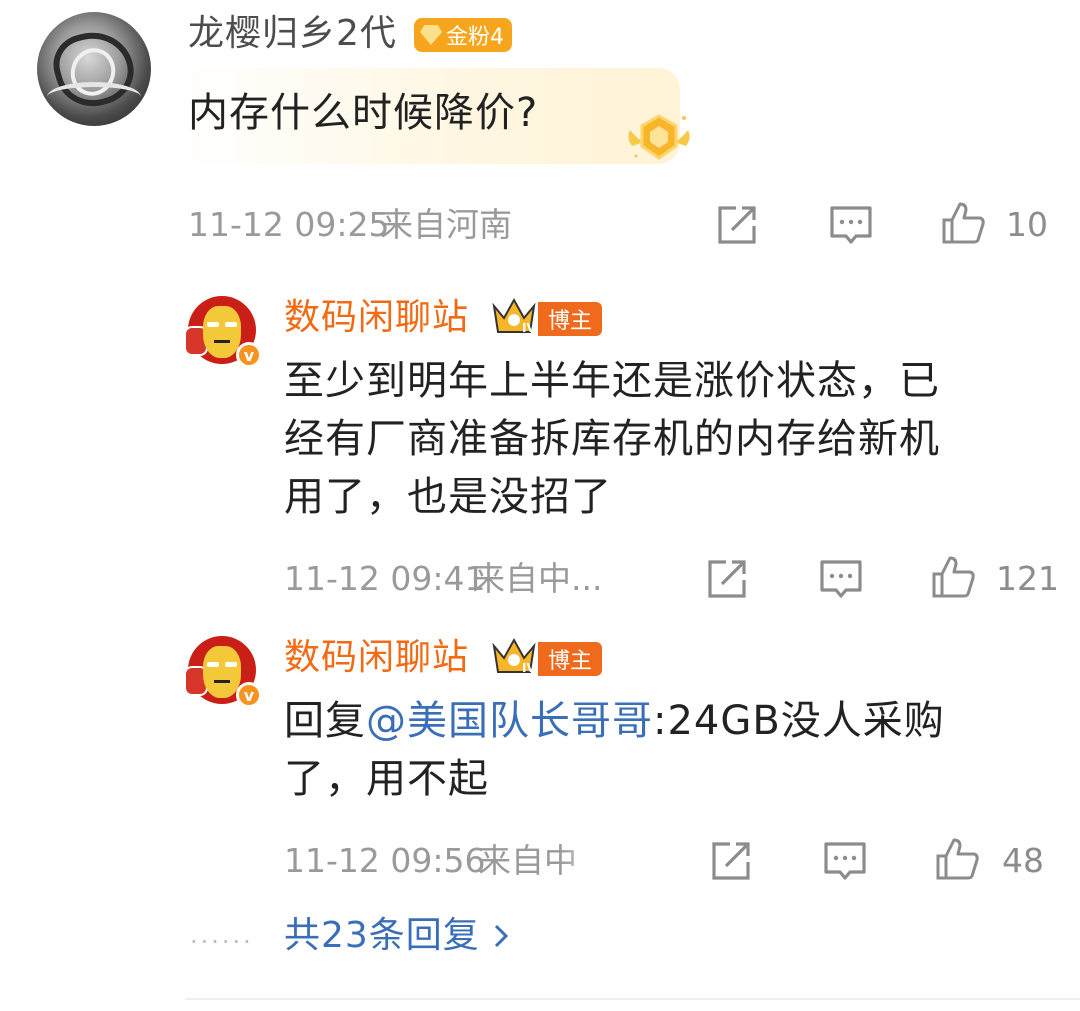 The width and height of the screenshot is (1080, 1011). What do you see at coordinates (659, 137) in the screenshot?
I see `gold-fan-emblem-icon` at bounding box center [659, 137].